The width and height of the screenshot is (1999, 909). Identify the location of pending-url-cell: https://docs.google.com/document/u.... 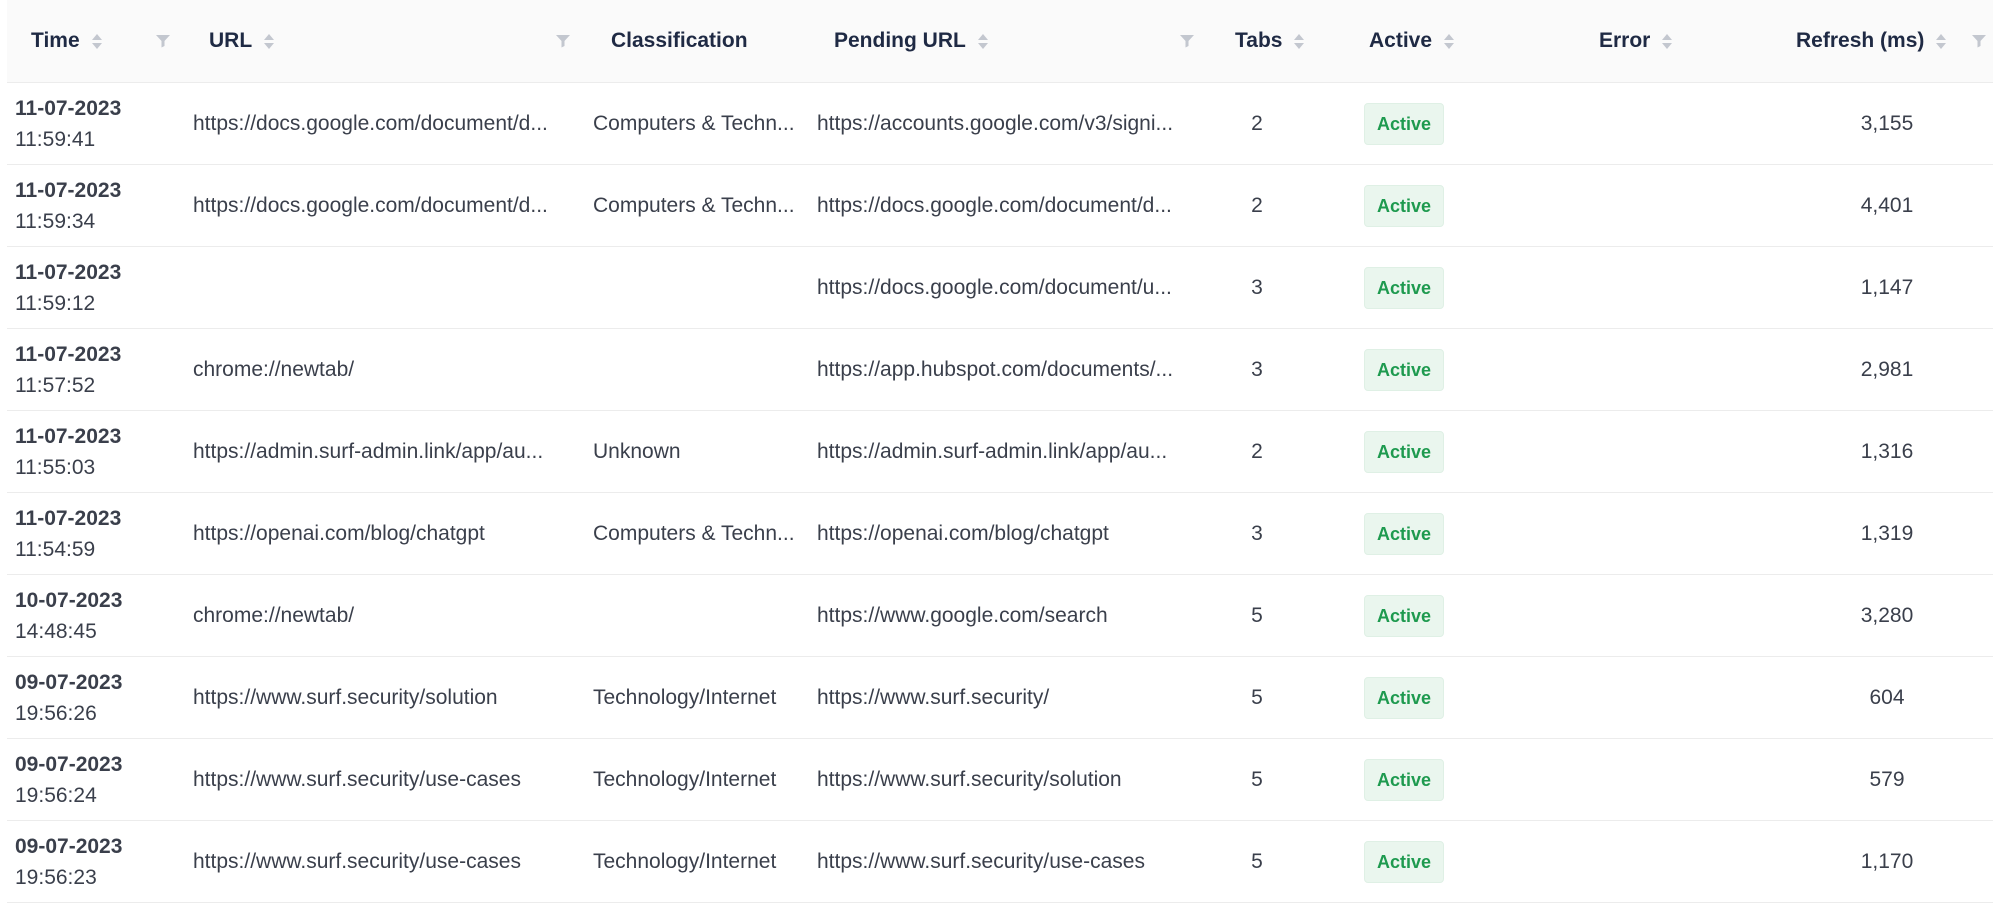
(1015, 287).